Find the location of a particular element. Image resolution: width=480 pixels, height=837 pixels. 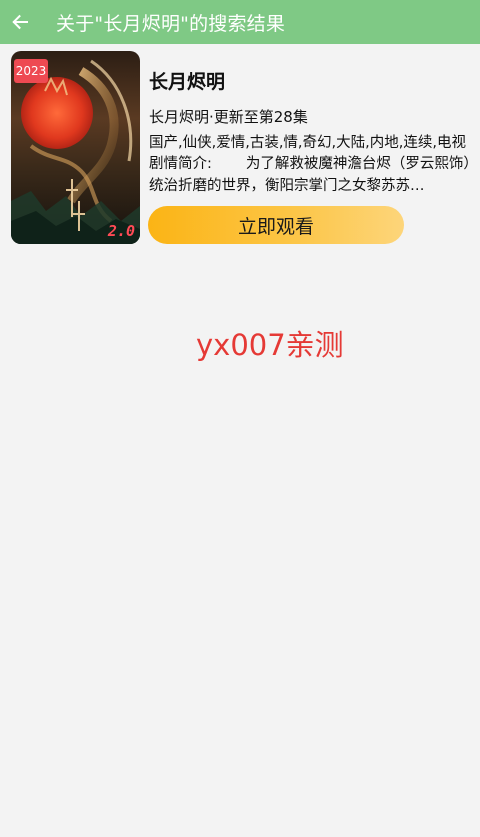

top-app-bar: 关于"长月烬明"的搜索结果 is located at coordinates (240, 22).